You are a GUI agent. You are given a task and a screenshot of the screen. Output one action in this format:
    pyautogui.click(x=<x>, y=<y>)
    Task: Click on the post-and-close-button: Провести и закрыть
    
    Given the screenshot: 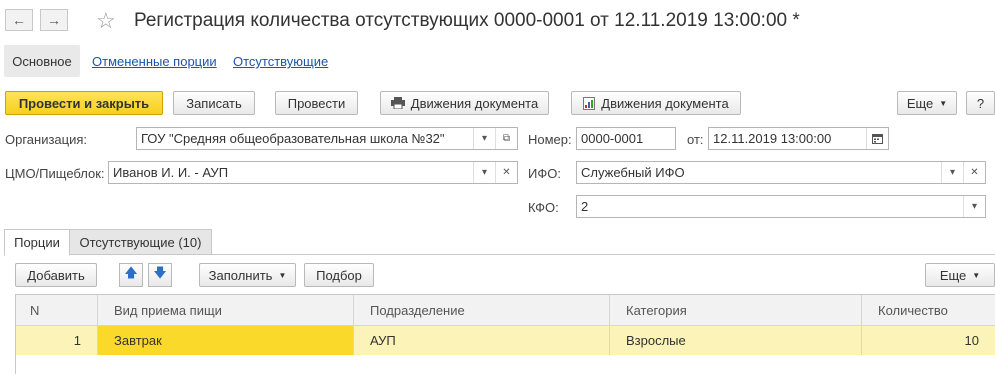 What is the action you would take?
    pyautogui.click(x=84, y=103)
    